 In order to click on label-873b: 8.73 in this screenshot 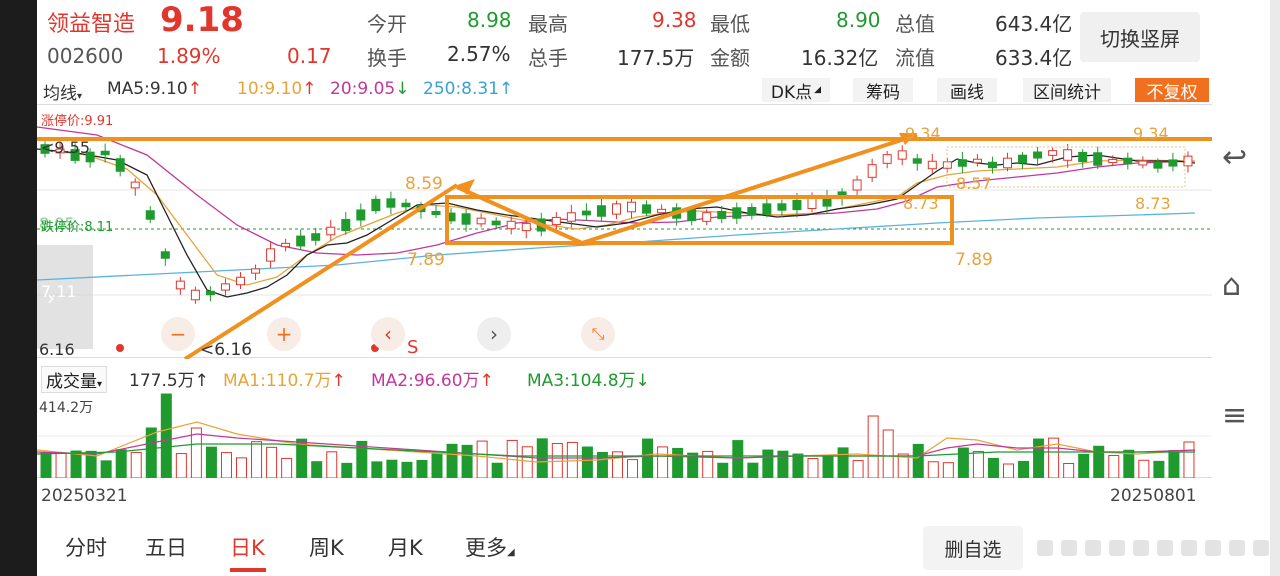, I will do `click(1153, 203)`.